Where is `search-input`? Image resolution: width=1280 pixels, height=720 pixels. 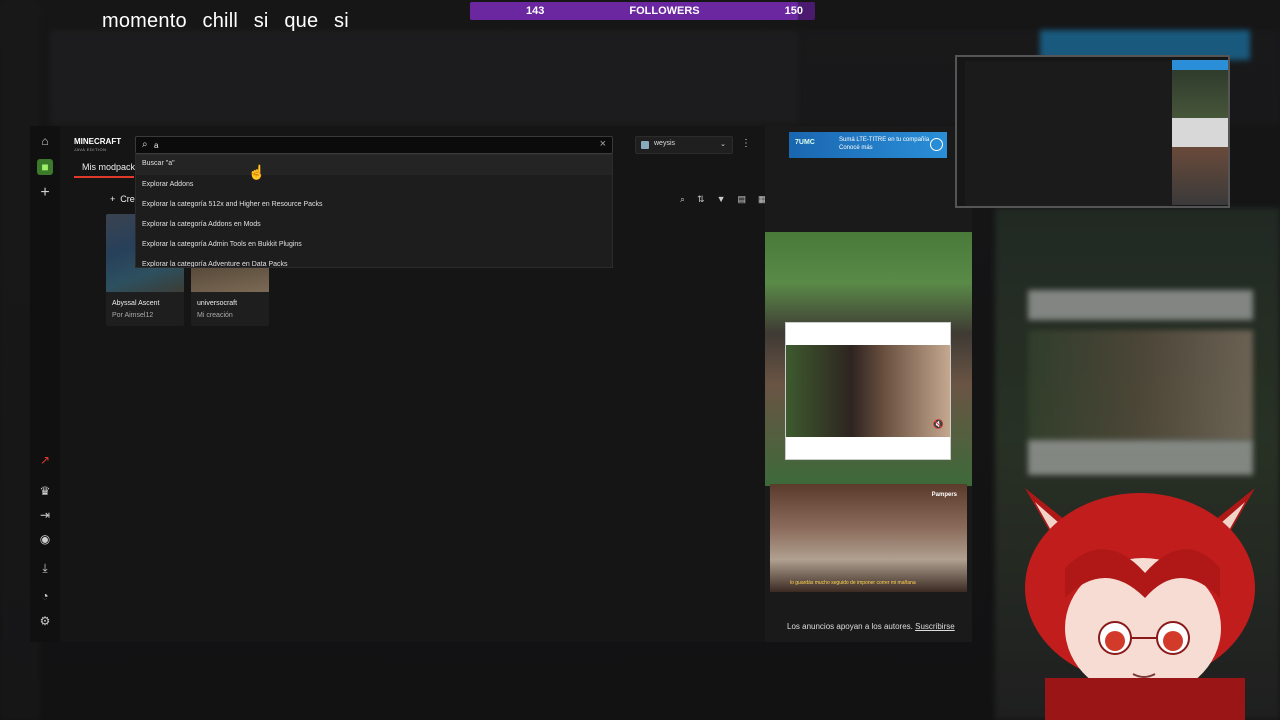 search-input is located at coordinates (364, 145).